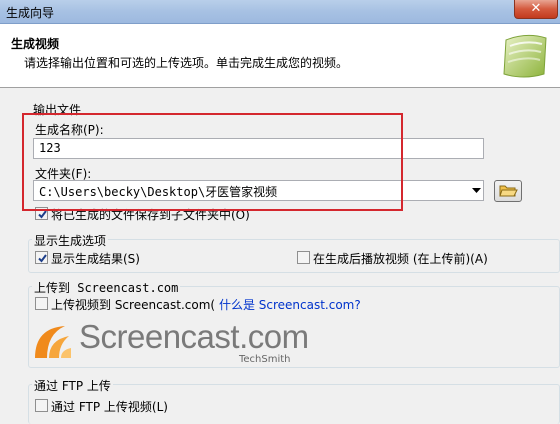 The image size is (560, 424). I want to click on window-title: 生成向导, so click(30, 13).